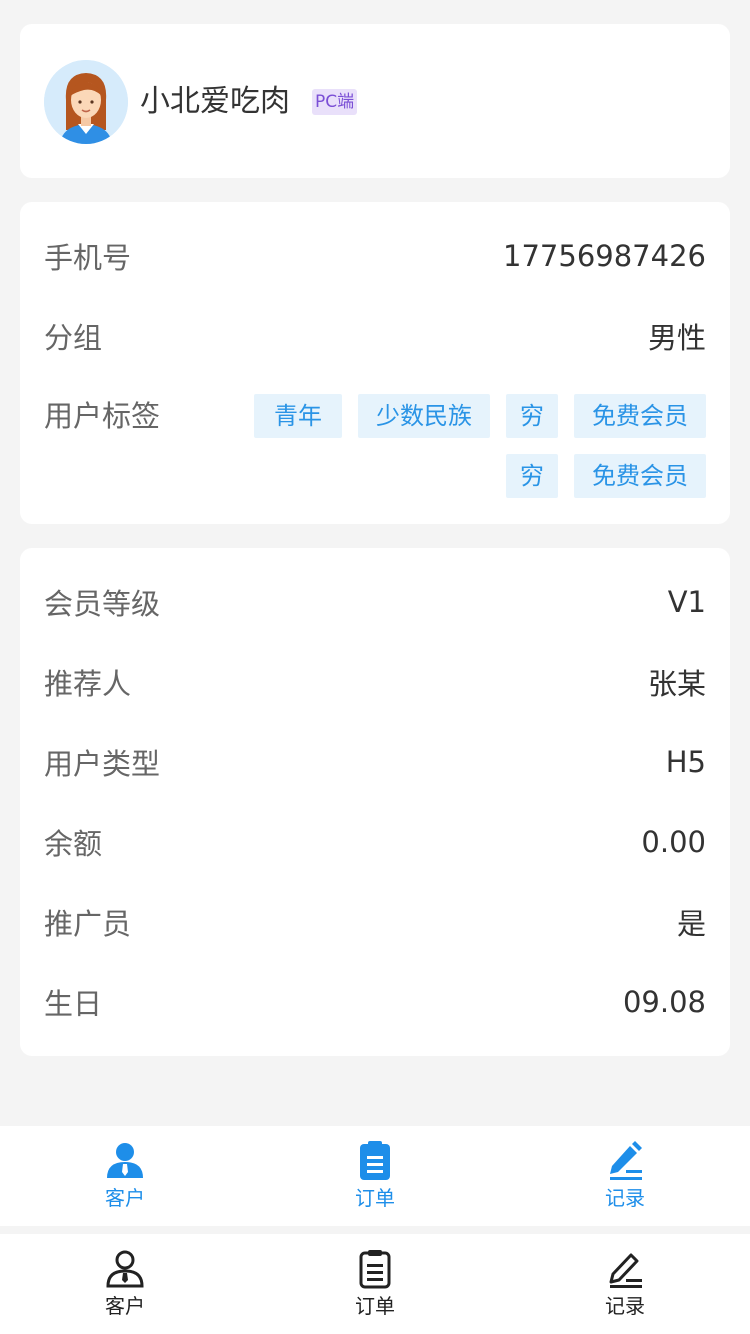  Describe the element at coordinates (676, 684) in the screenshot. I see `row-value: 张某` at that location.